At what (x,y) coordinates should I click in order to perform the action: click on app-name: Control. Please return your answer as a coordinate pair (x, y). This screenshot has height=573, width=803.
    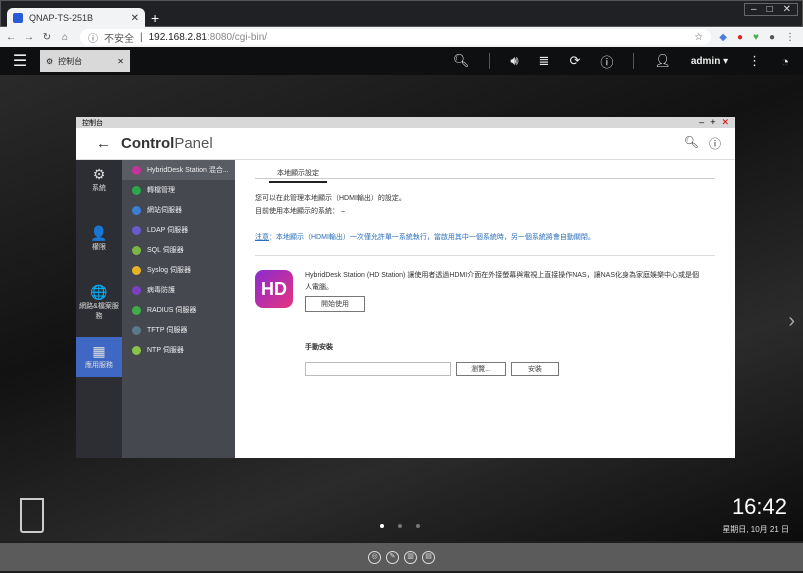
    Looking at the image, I should click on (148, 143).